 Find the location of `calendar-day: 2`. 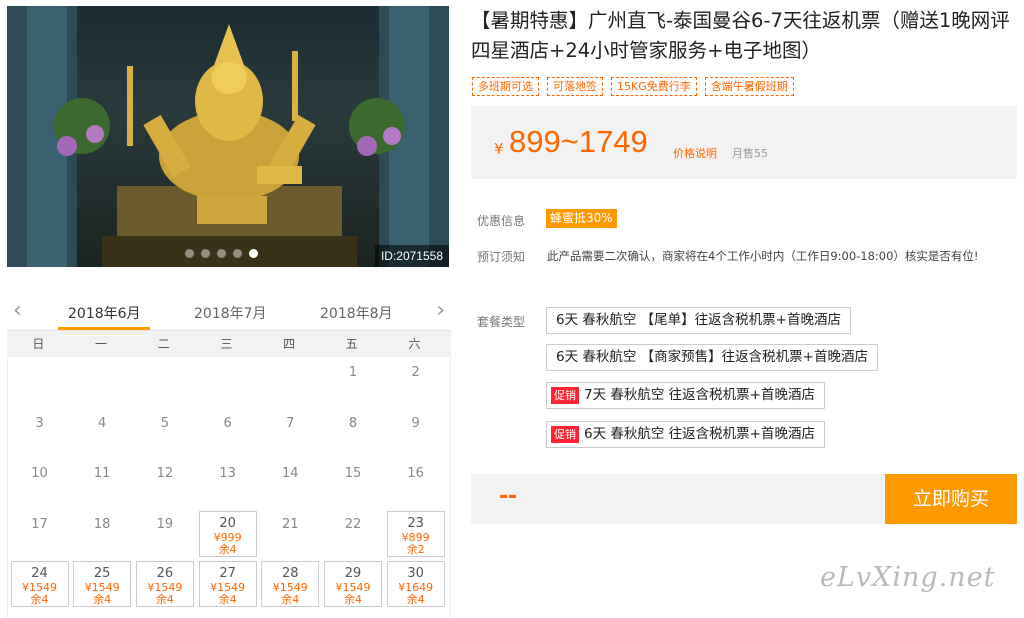

calendar-day: 2 is located at coordinates (416, 384).